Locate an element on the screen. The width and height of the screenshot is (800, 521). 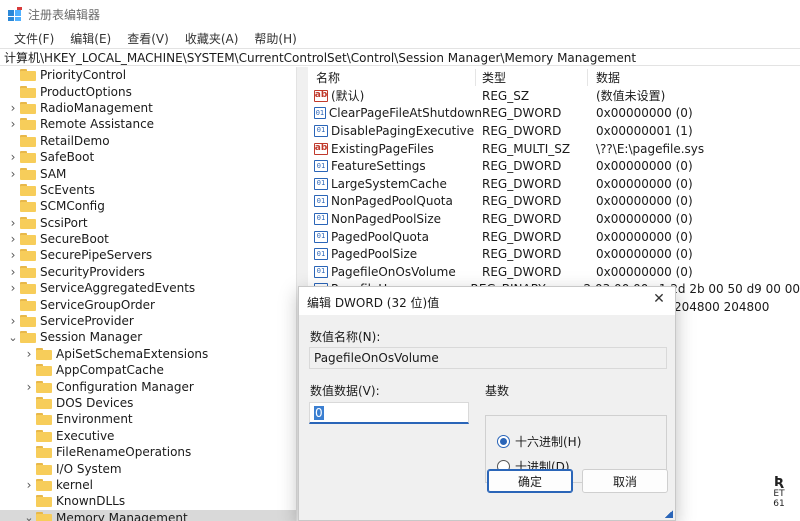
tree-item: › ScsiPort is located at coordinates (148, 223).